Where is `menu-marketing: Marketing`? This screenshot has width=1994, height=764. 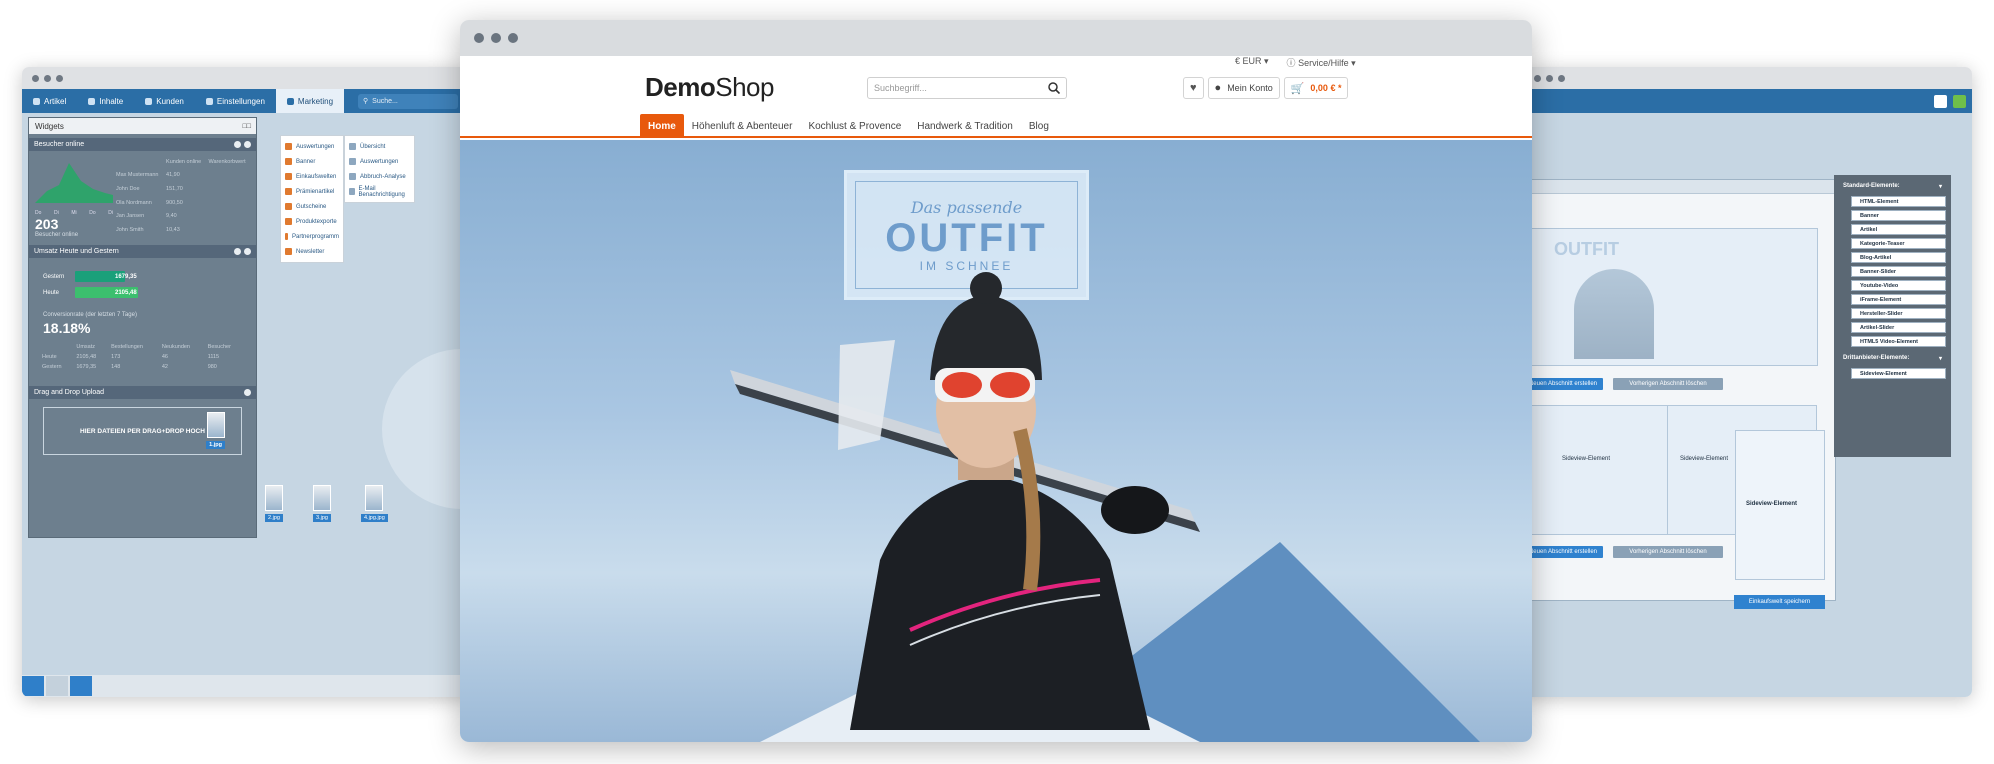 menu-marketing: Marketing is located at coordinates (310, 101).